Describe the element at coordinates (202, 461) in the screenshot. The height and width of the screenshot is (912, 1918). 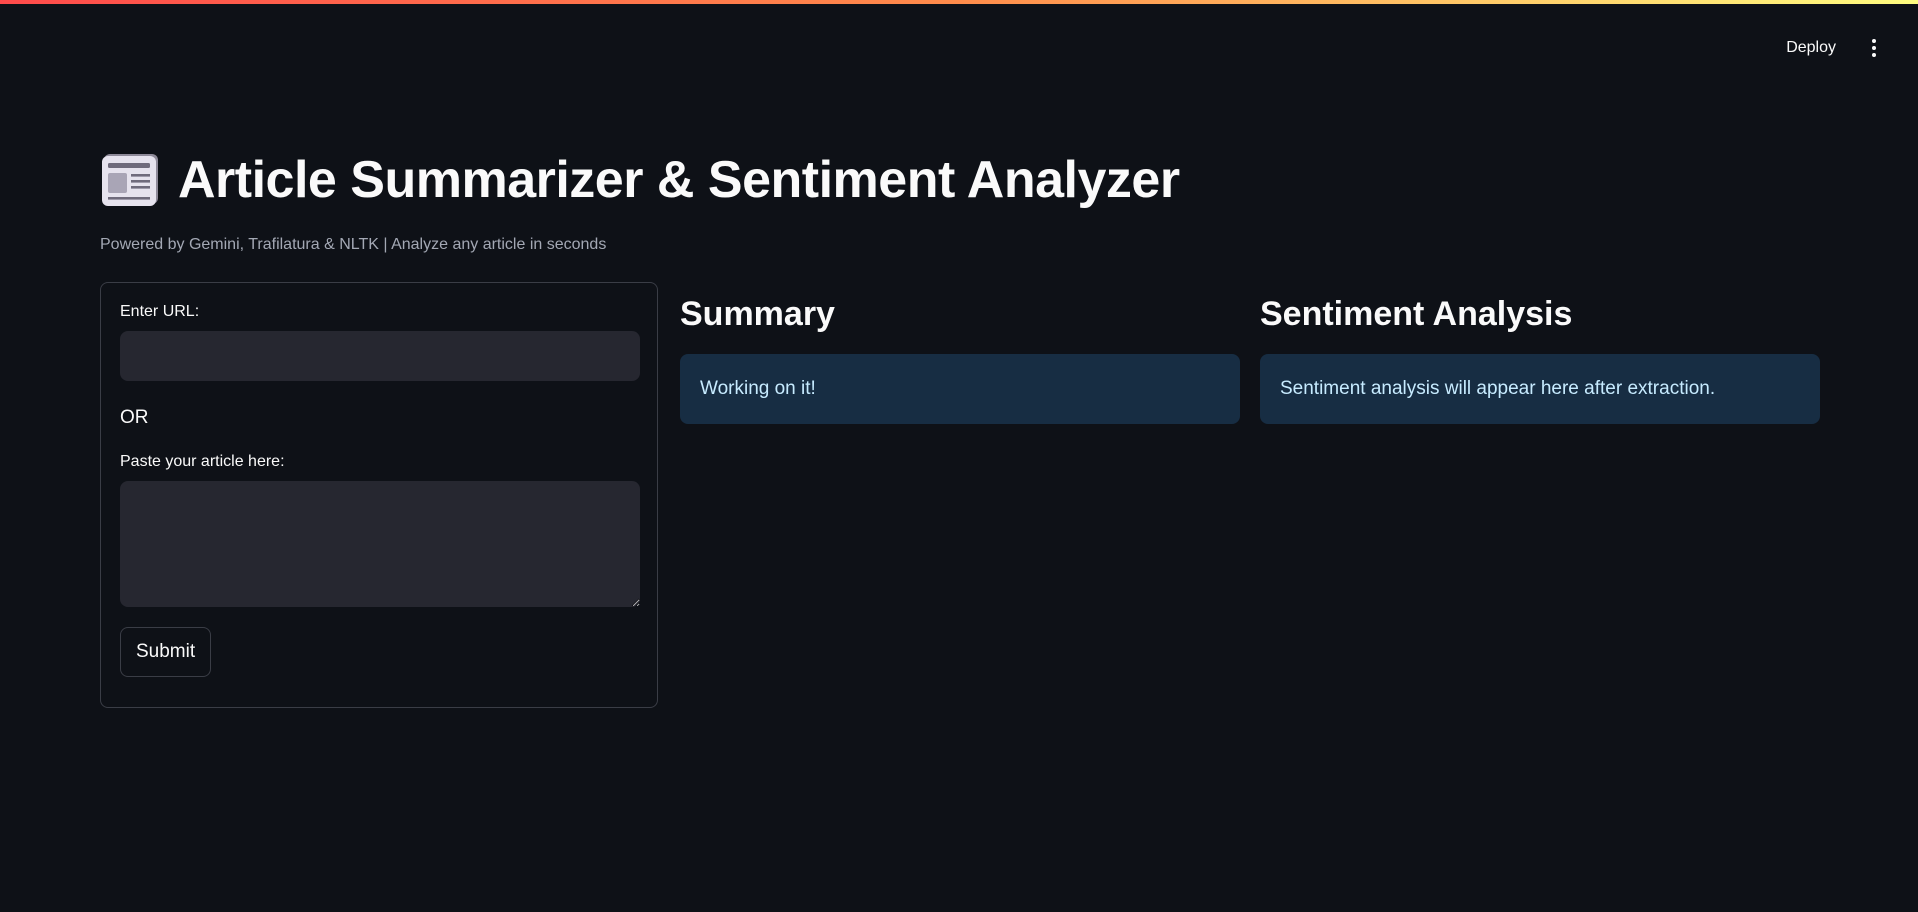
I see `article-label: Paste your article here:` at that location.